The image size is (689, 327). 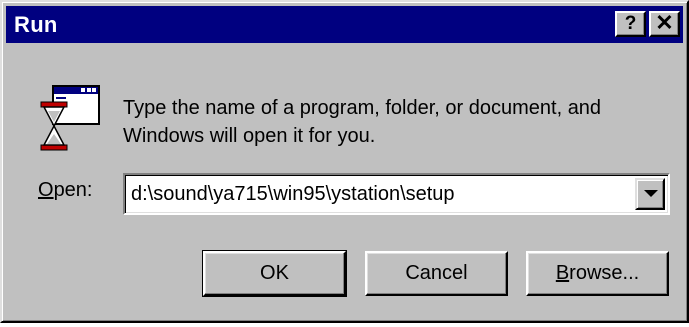 What do you see at coordinates (380, 194) in the screenshot?
I see `open-input` at bounding box center [380, 194].